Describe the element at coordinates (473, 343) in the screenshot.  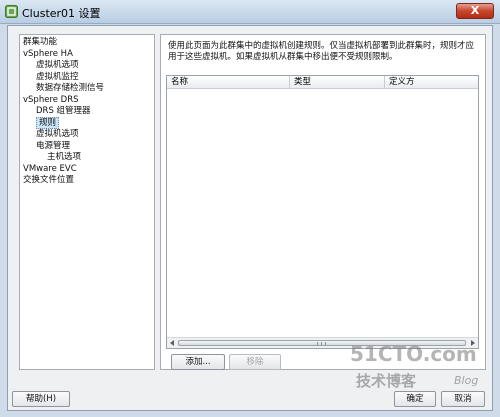
I see `scroll-right-icon` at that location.